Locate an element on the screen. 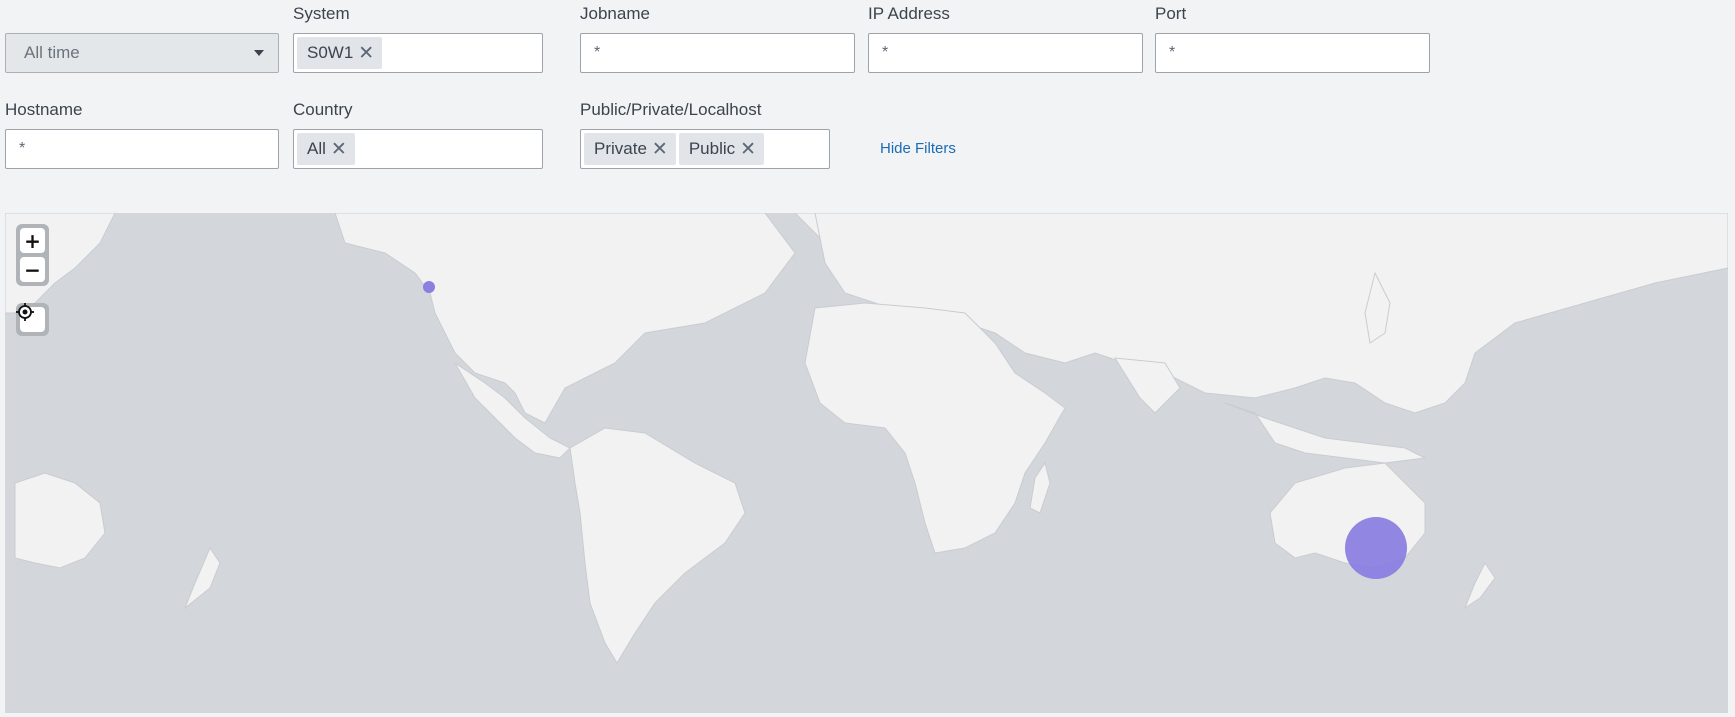 This screenshot has width=1735, height=717. time-range-dropdown: All time is located at coordinates (142, 53).